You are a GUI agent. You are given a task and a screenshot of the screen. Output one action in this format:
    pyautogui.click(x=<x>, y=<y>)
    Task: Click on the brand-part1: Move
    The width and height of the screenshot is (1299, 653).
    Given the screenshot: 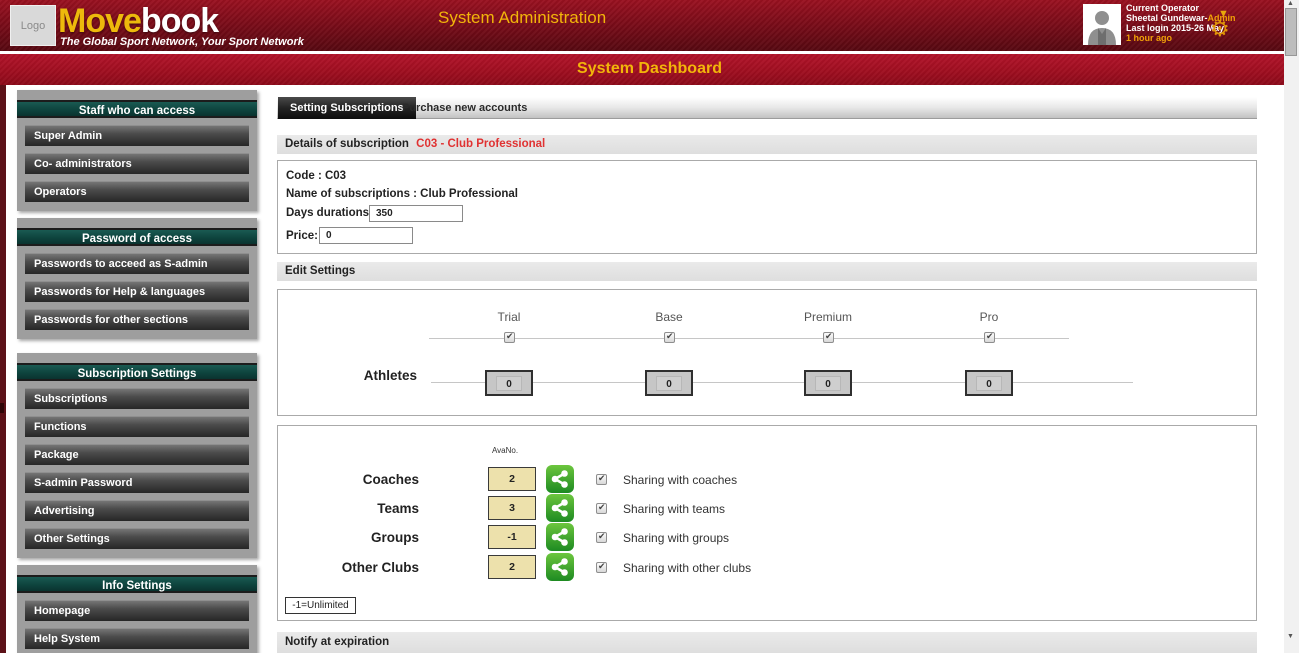 What is the action you would take?
    pyautogui.click(x=100, y=21)
    